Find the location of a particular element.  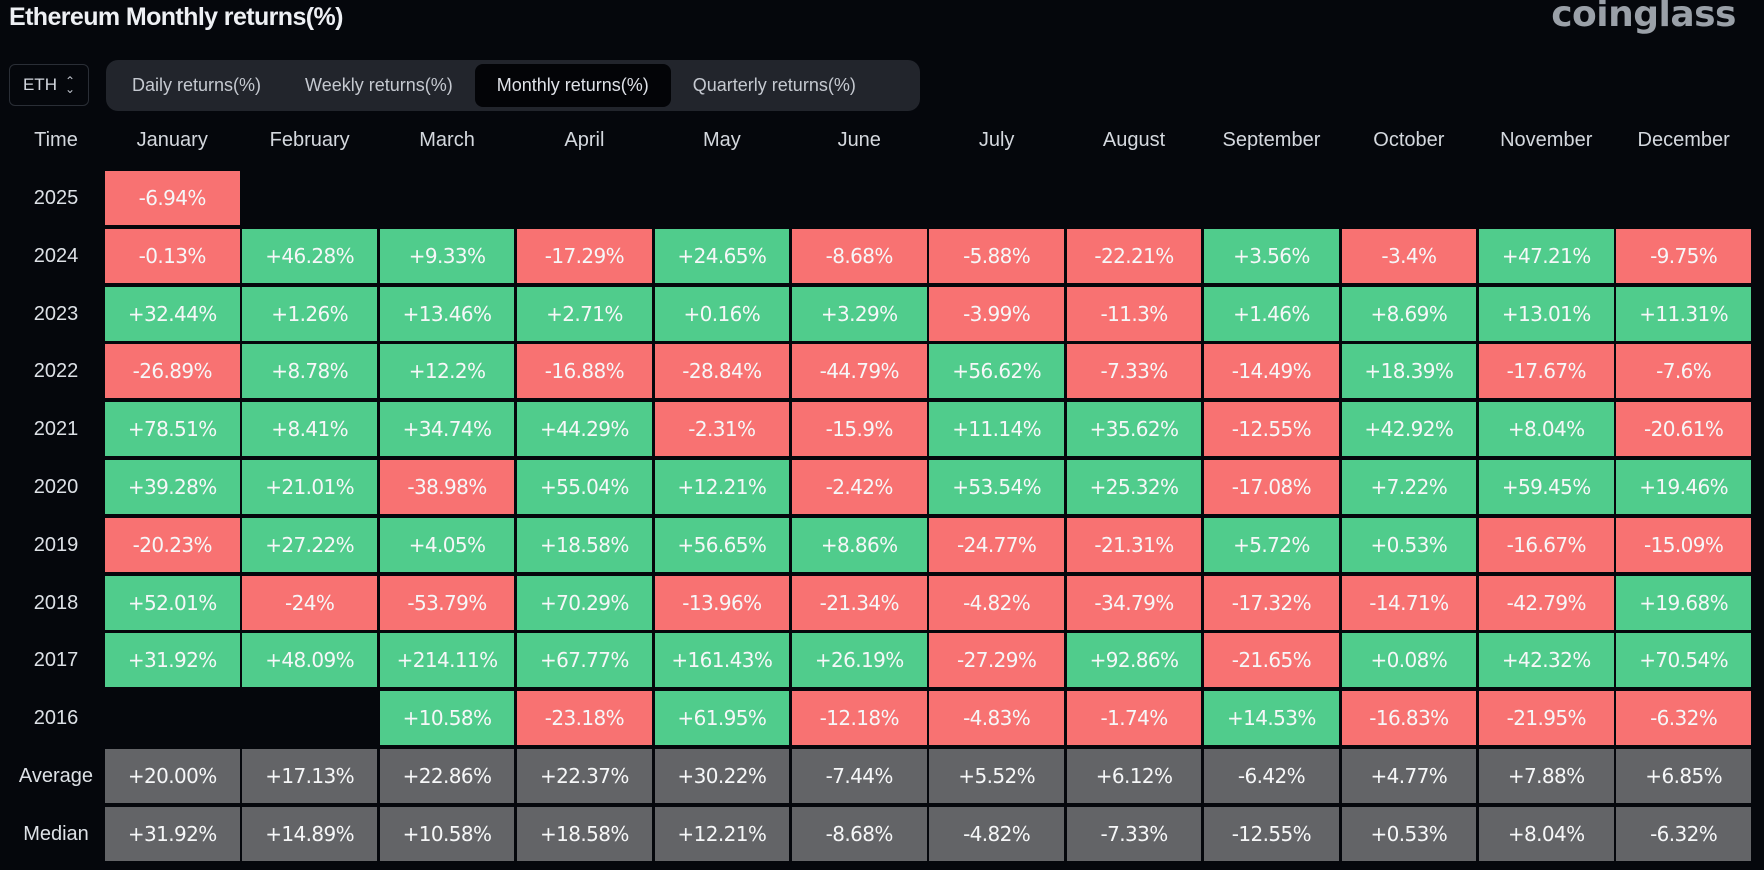

return-cell: +11.31% is located at coordinates (1683, 313).